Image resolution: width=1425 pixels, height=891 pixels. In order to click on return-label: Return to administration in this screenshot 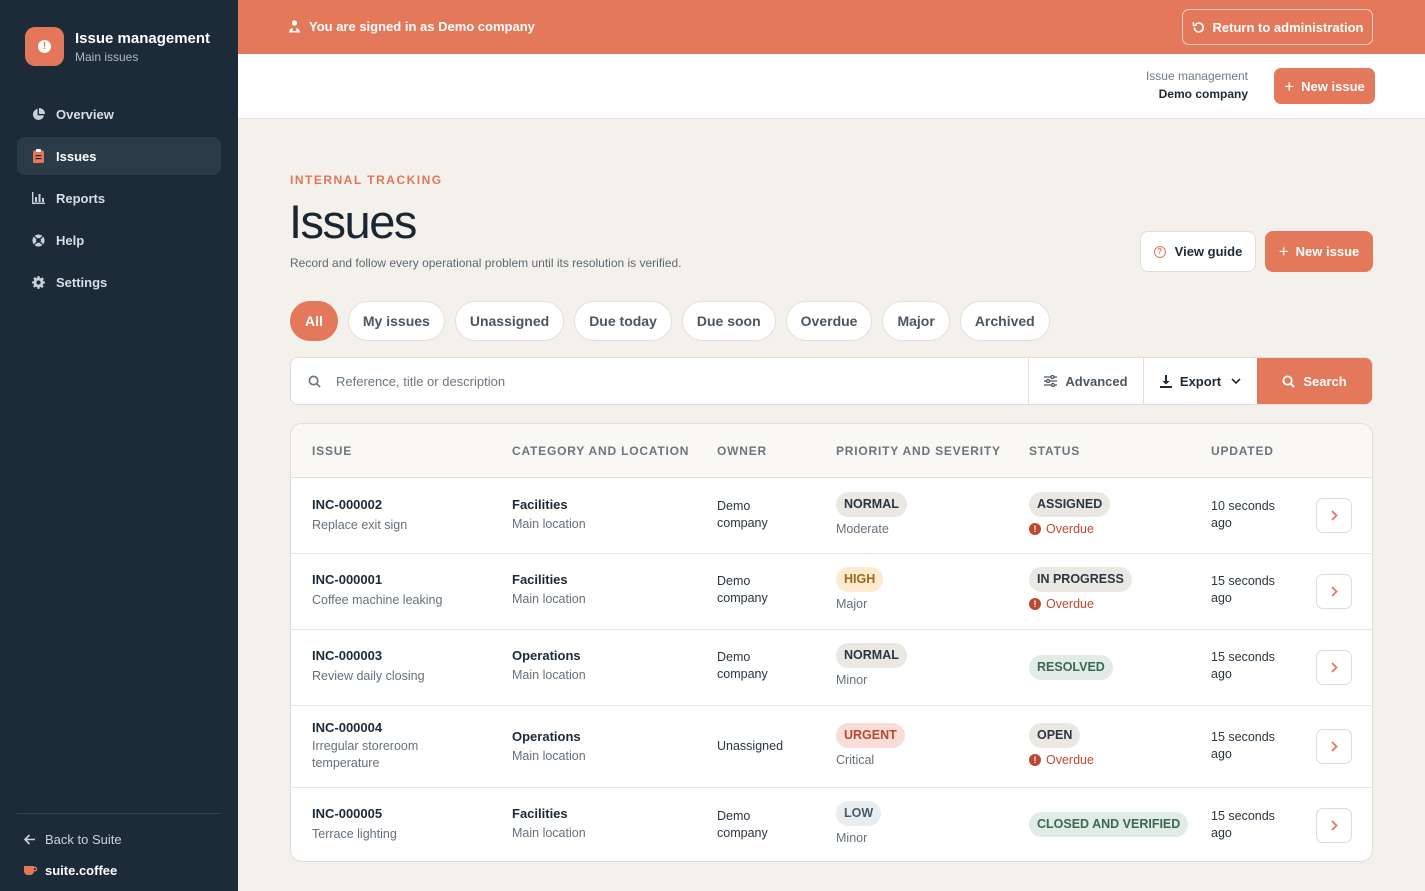, I will do `click(1288, 27)`.